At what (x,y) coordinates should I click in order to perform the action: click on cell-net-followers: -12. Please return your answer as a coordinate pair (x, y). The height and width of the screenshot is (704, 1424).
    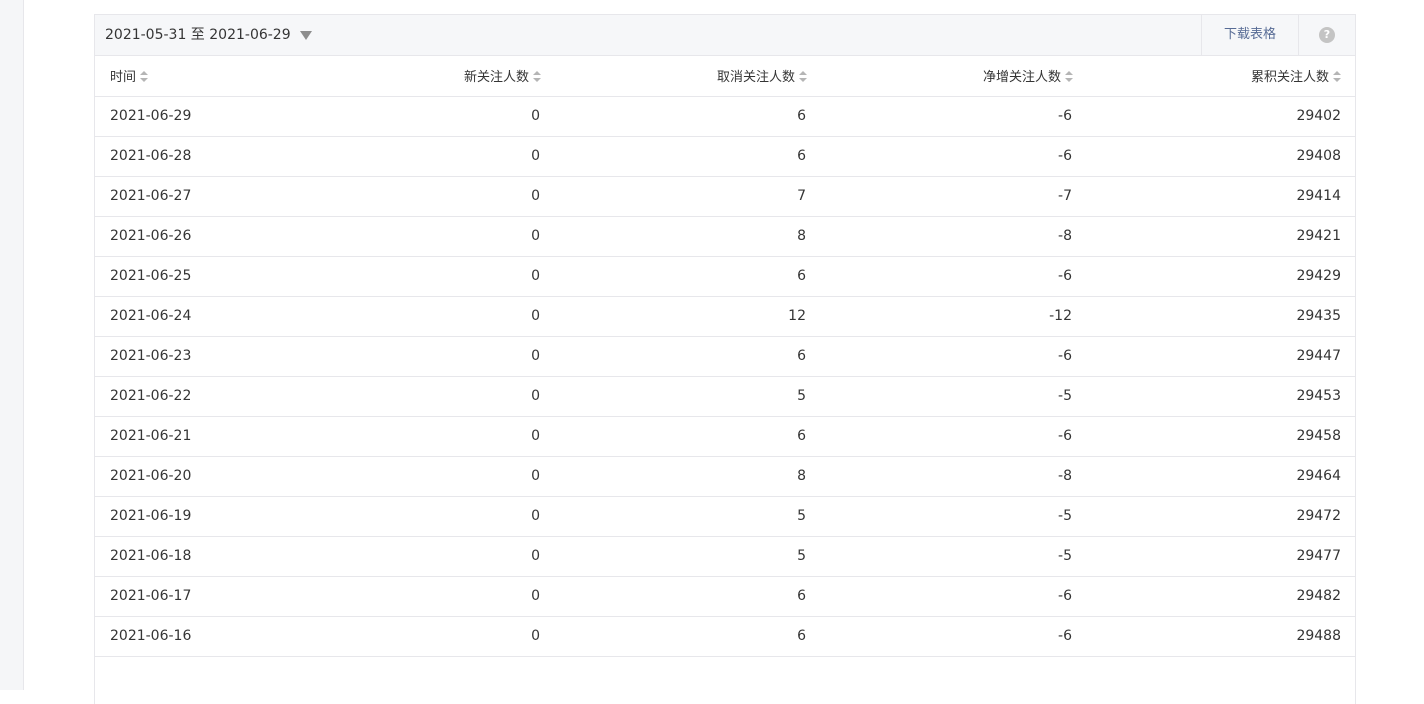
    Looking at the image, I should click on (950, 316).